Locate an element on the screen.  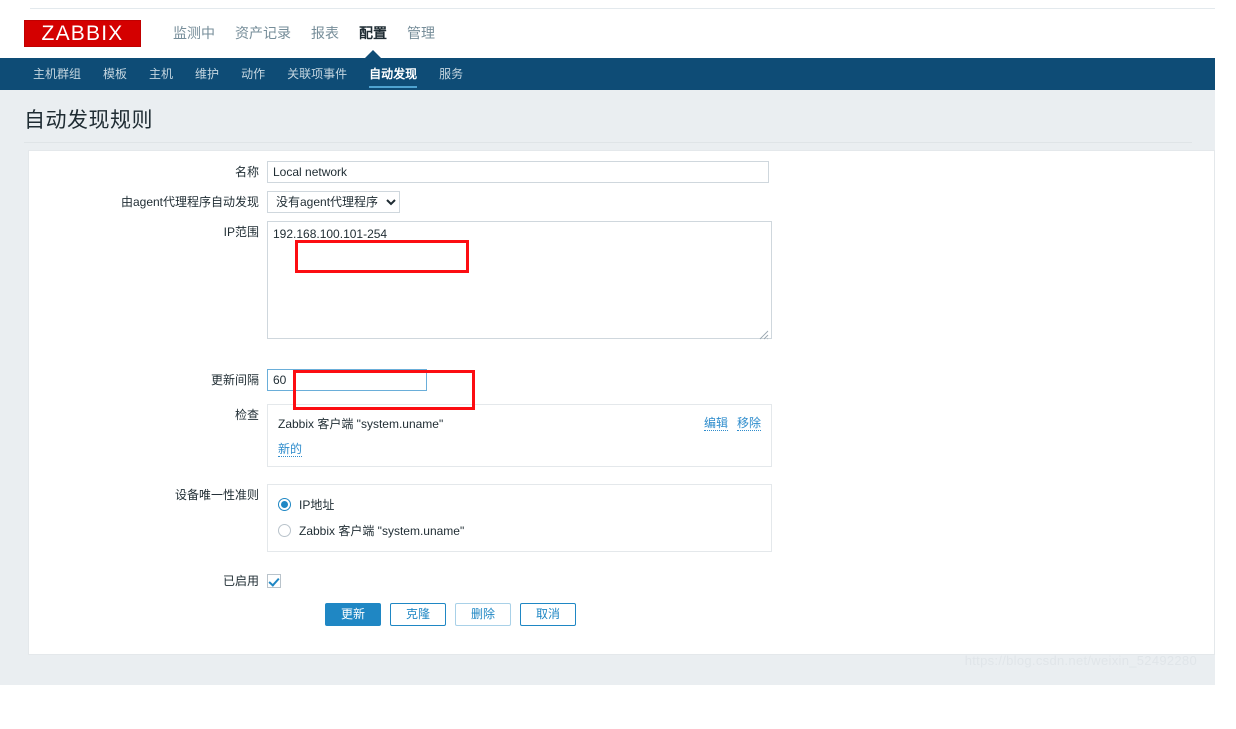
mainnav-item-configuration: 配置 is located at coordinates (373, 33).